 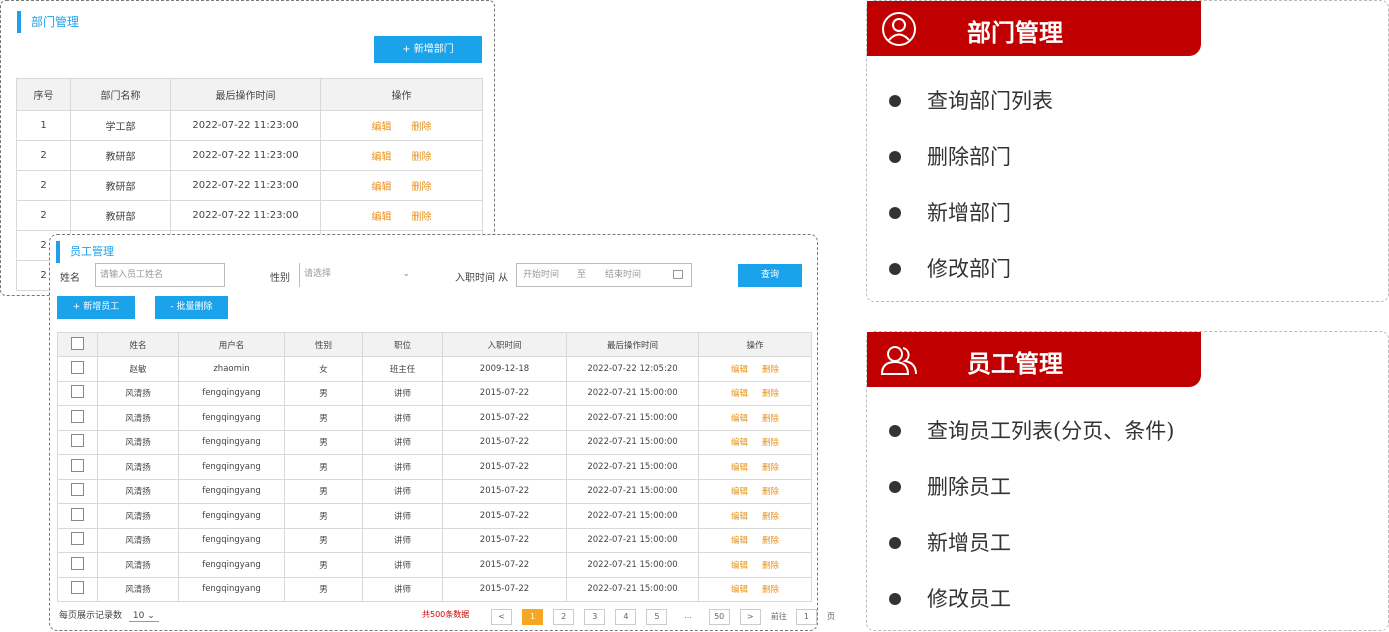 I want to click on page-button: 3, so click(x=595, y=616).